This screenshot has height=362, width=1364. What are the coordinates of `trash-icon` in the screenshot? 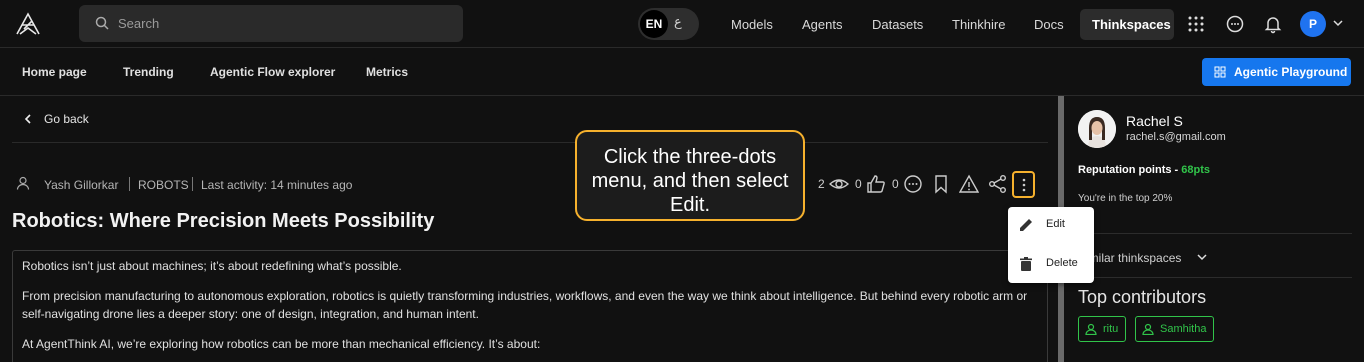 It's located at (1026, 264).